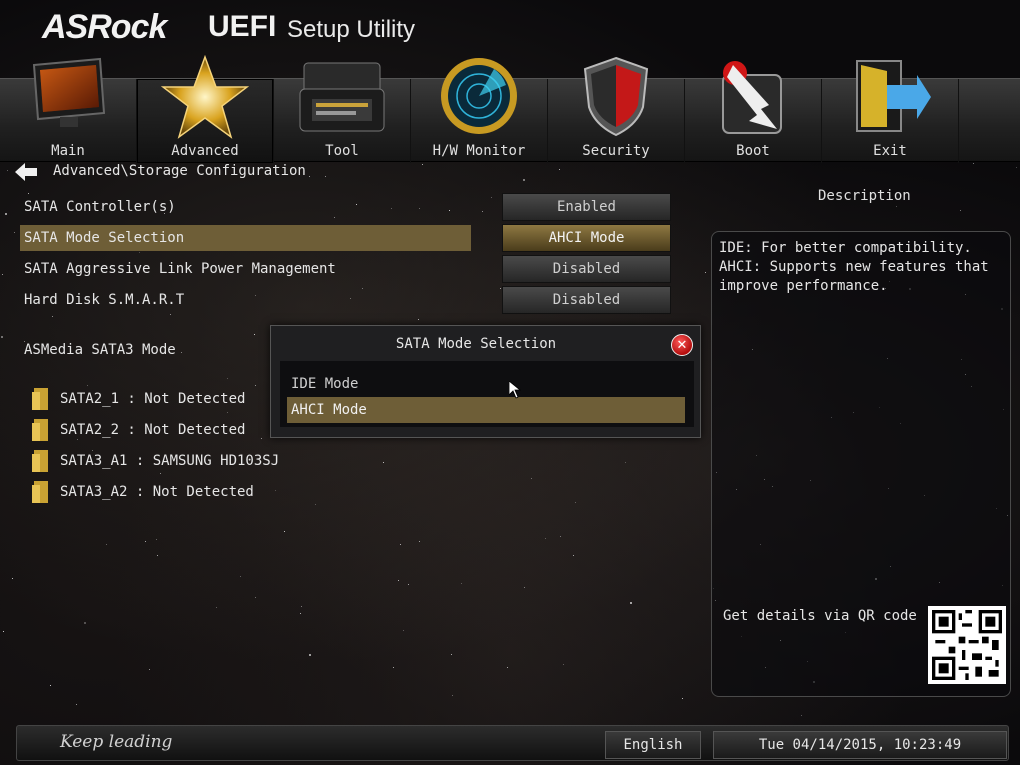  Describe the element at coordinates (242, 26) in the screenshot. I see `product-title: UEFI` at that location.